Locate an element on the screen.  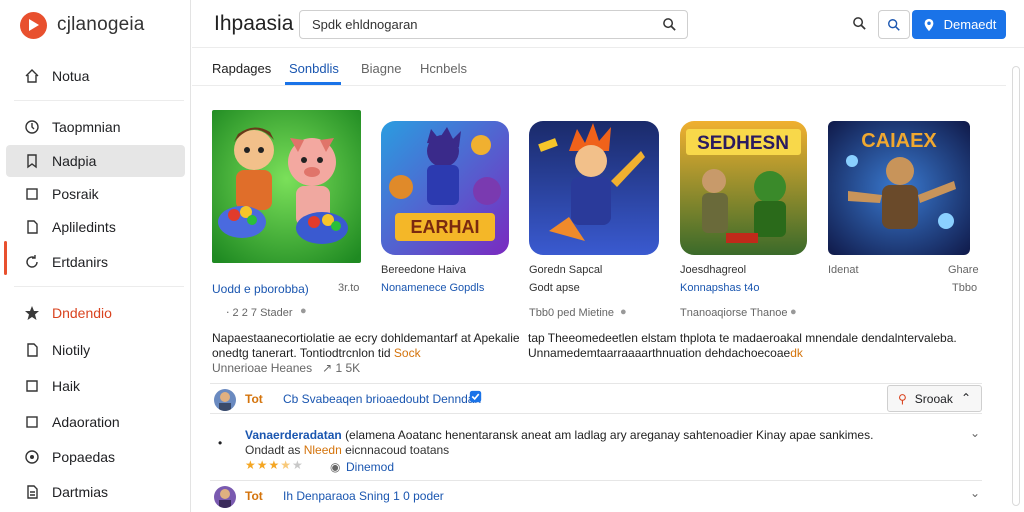
sidebar-item-nadpia: Nadpia is located at coordinates (95, 161).